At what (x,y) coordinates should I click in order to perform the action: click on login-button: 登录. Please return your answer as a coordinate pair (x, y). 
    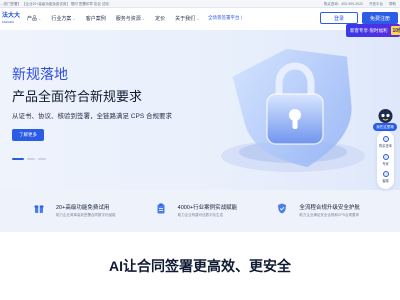
    Looking at the image, I should click on (339, 18).